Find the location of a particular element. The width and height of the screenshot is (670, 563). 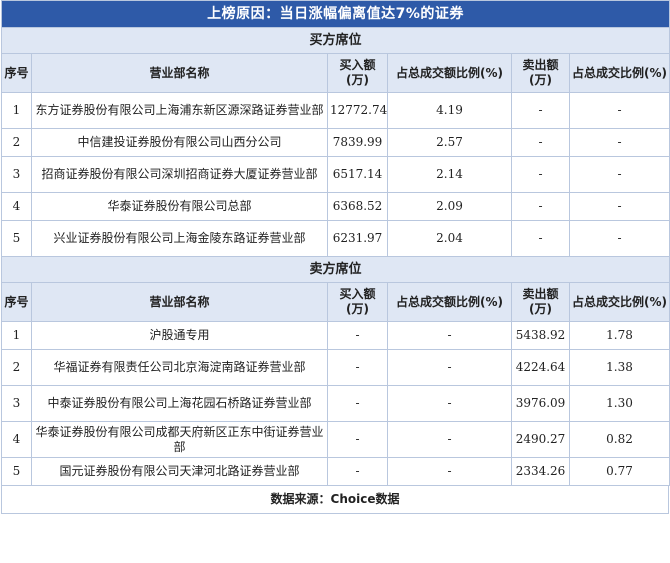

table-row: 1 沪股通专用 - - 5438.92 1.78 is located at coordinates (335, 335).